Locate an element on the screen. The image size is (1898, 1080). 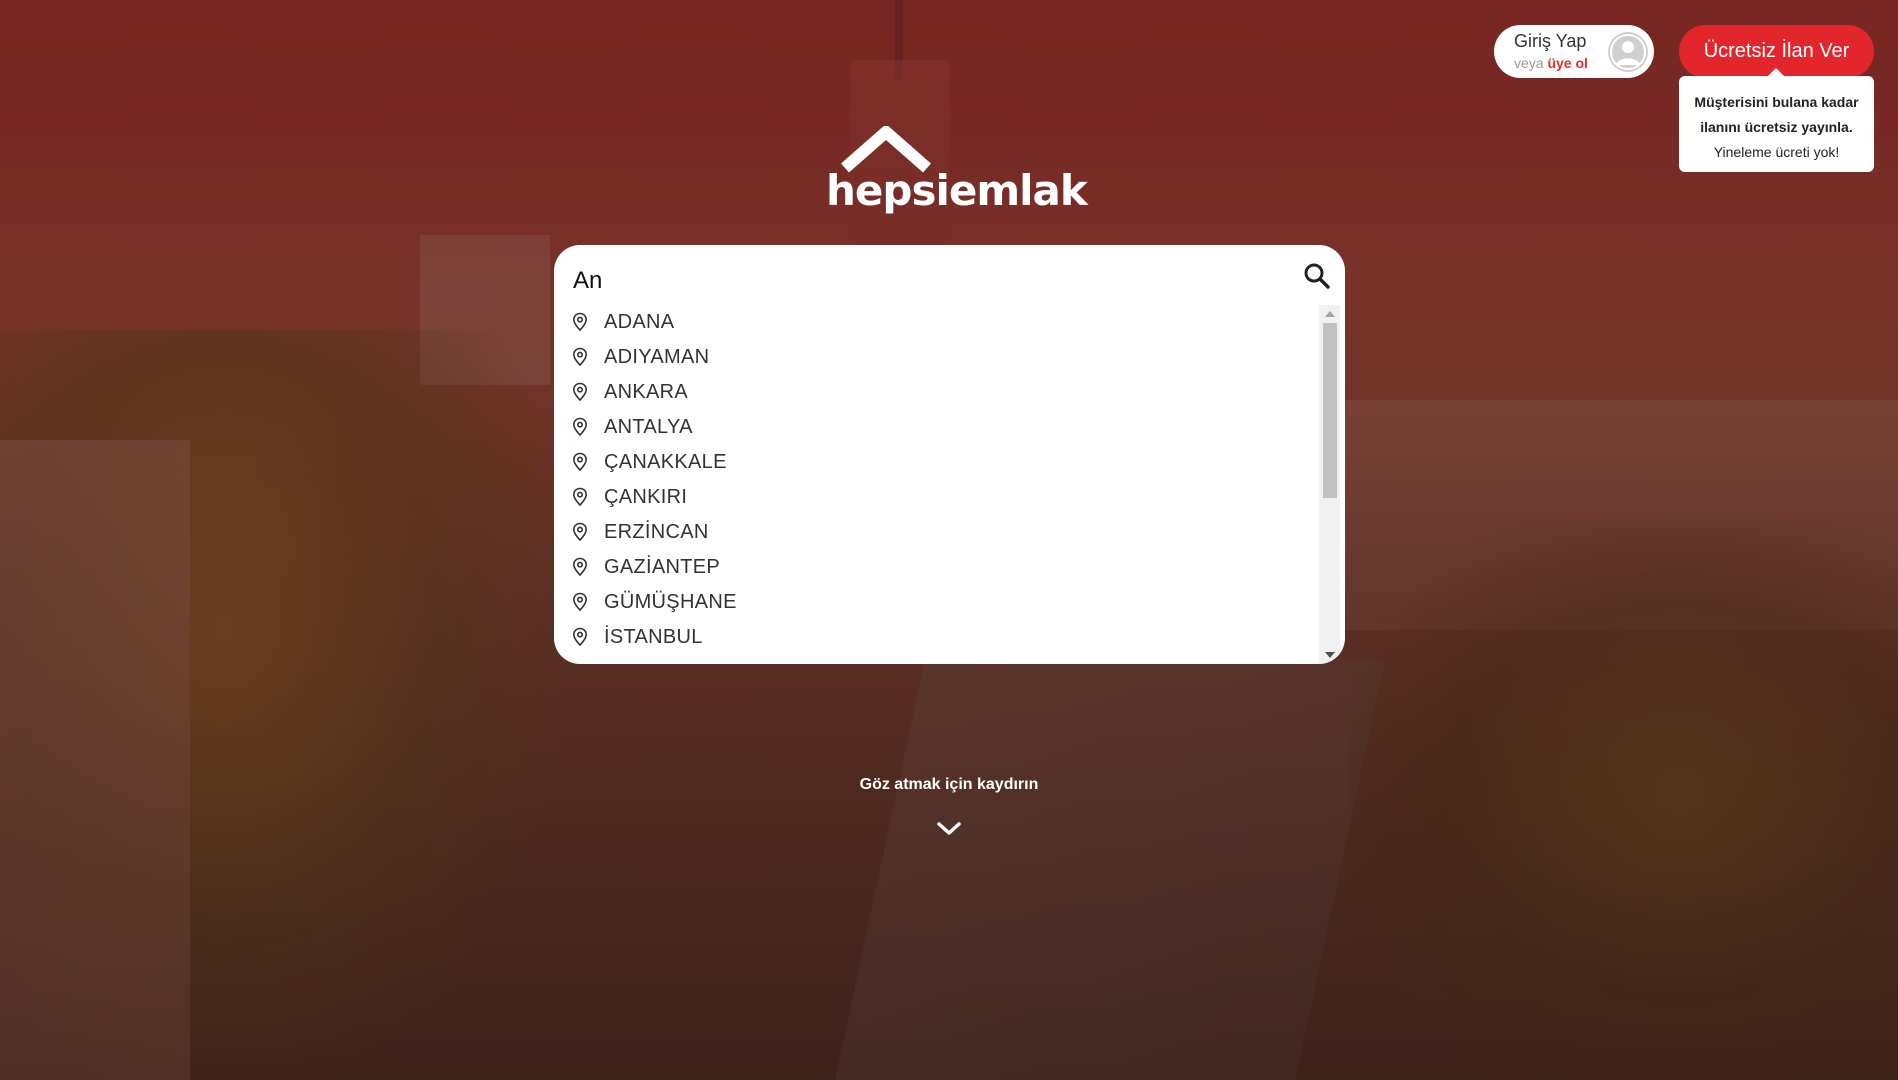
suggestion-label: ADIYAMAN is located at coordinates (657, 357).